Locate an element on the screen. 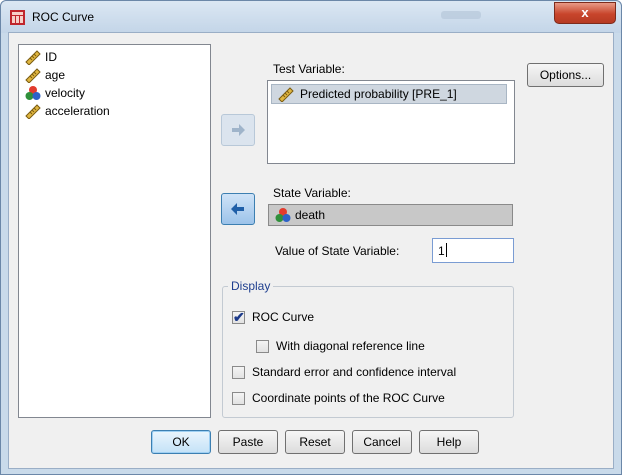 Image resolution: width=622 pixels, height=475 pixels. checkmark-icon: ✔ is located at coordinates (239, 317).